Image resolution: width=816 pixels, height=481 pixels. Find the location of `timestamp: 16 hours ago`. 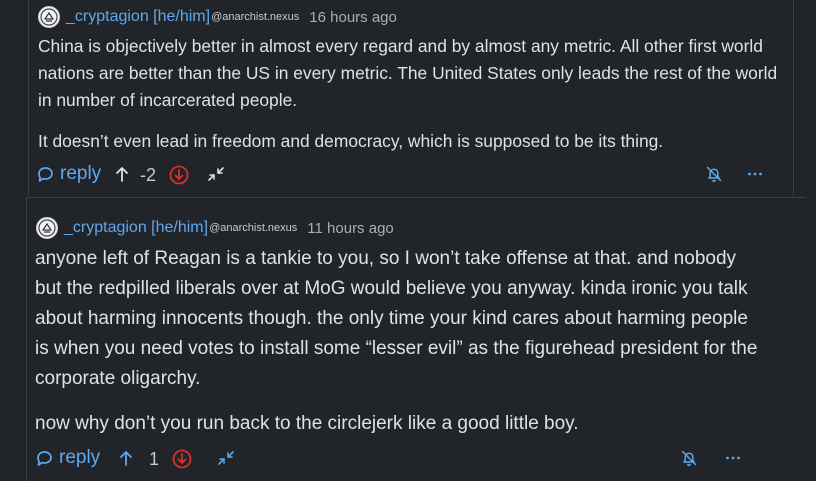

timestamp: 16 hours ago is located at coordinates (353, 17).